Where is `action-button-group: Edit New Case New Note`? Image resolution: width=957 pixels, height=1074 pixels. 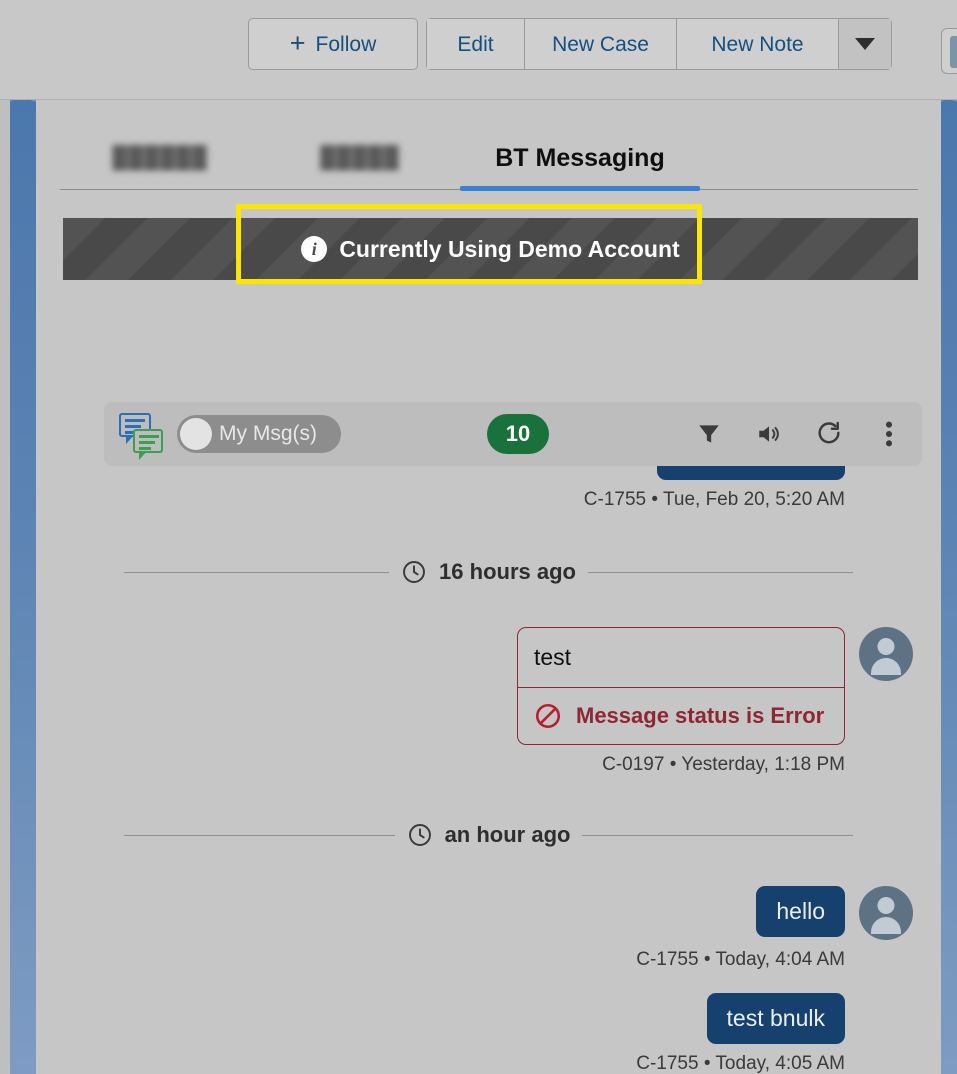 action-button-group: Edit New Case New Note is located at coordinates (659, 44).